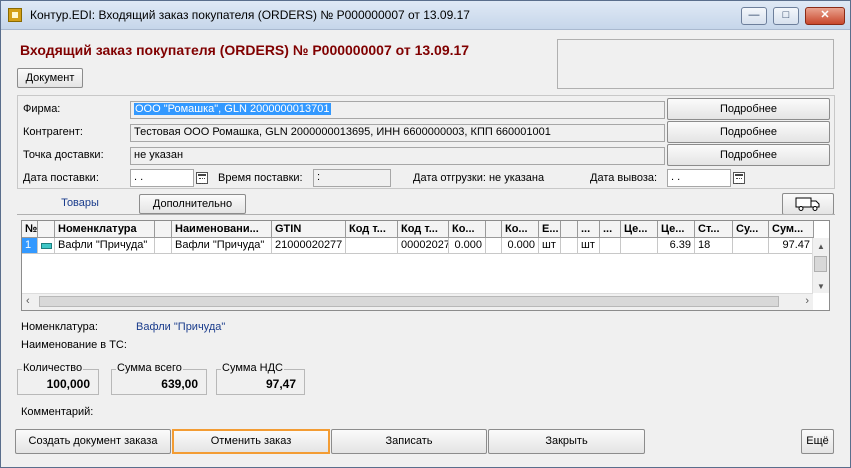 This screenshot has width=851, height=468. I want to click on quantity-group: Количество 100,000, so click(58, 378).